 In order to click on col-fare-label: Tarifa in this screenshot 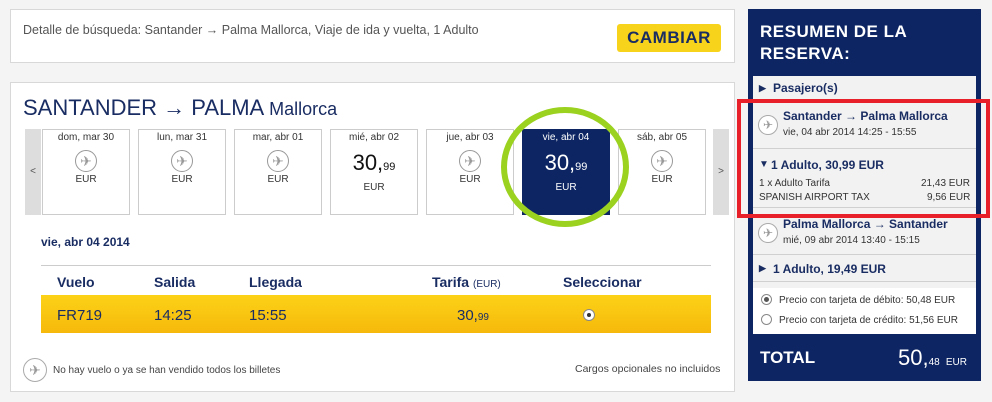, I will do `click(451, 282)`.